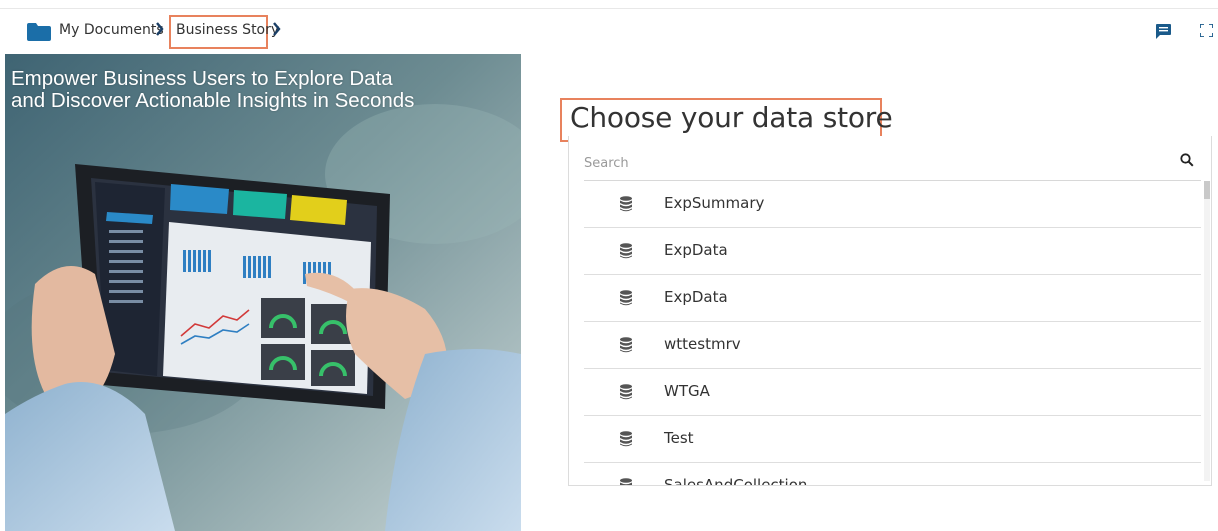  What do you see at coordinates (1187, 160) in the screenshot?
I see `search-icon` at bounding box center [1187, 160].